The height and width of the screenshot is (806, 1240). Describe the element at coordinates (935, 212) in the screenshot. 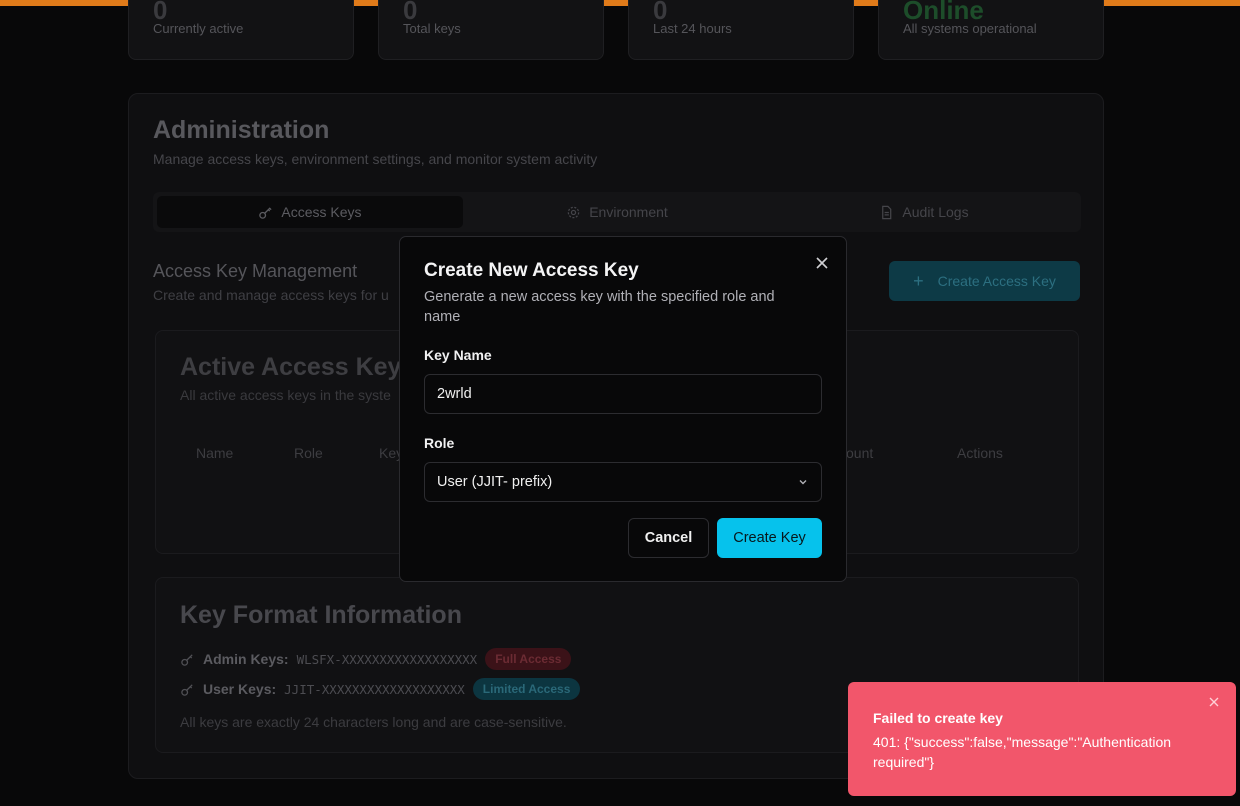

I see `tab-label: Audit Logs` at that location.